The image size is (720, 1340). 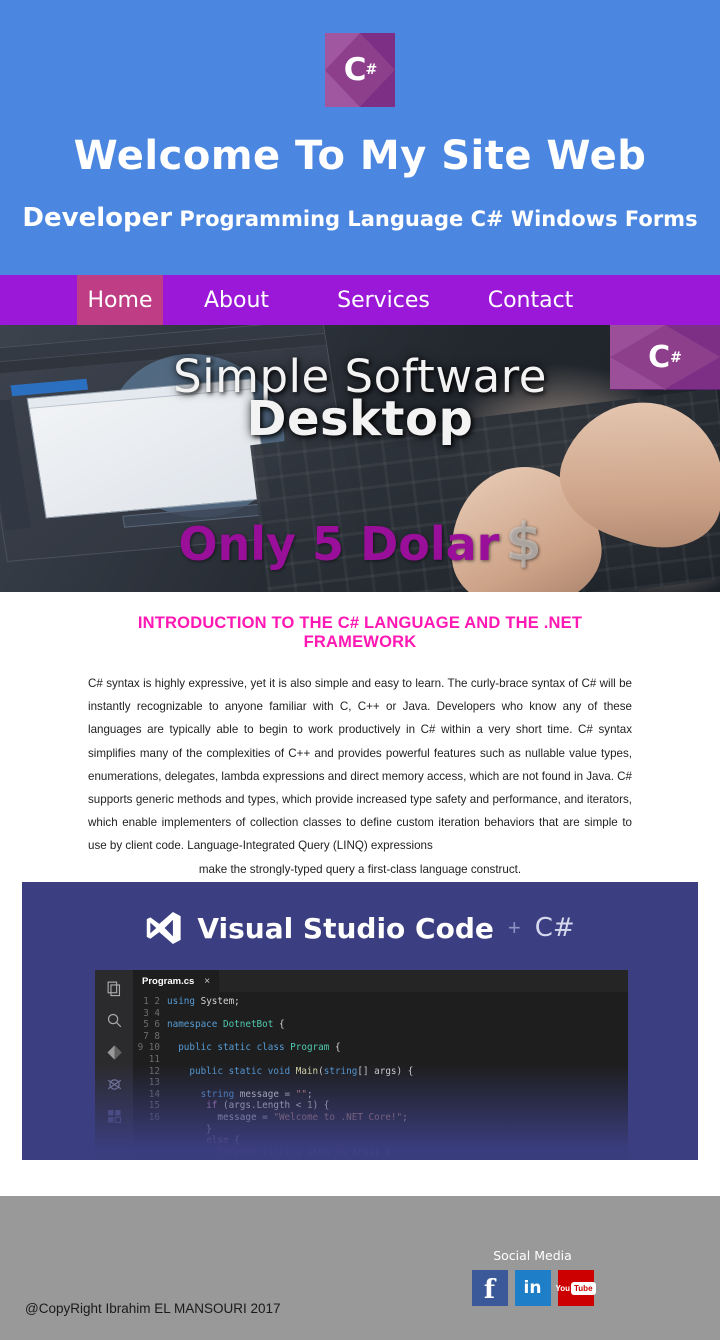 What do you see at coordinates (435, 219) in the screenshot?
I see `subtitle-rest: Programming Language C# Windows Forms` at bounding box center [435, 219].